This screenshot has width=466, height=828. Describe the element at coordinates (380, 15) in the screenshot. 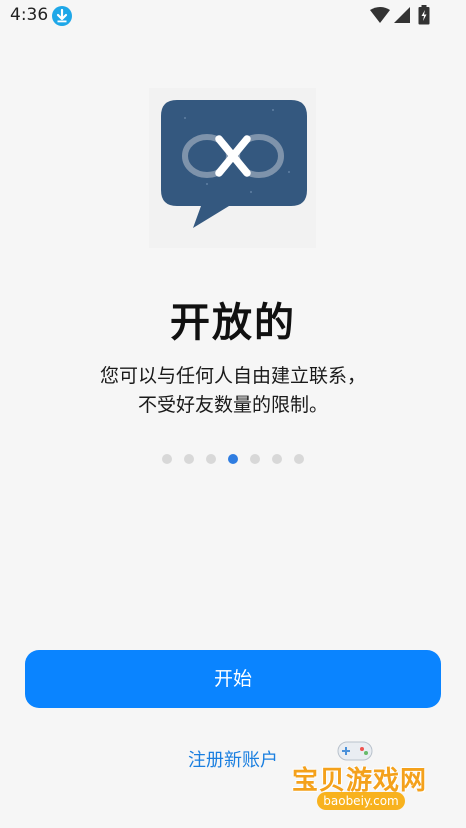

I see `wifi-icon` at that location.